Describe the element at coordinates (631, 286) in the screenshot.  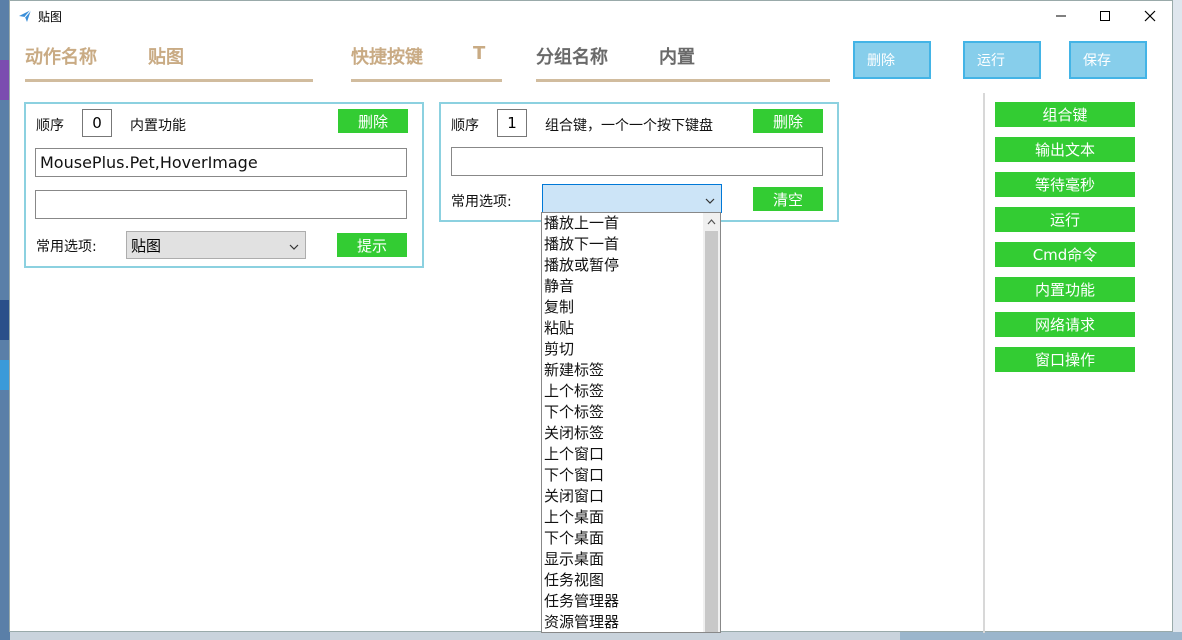
I see `dropdown-option: 静音` at that location.